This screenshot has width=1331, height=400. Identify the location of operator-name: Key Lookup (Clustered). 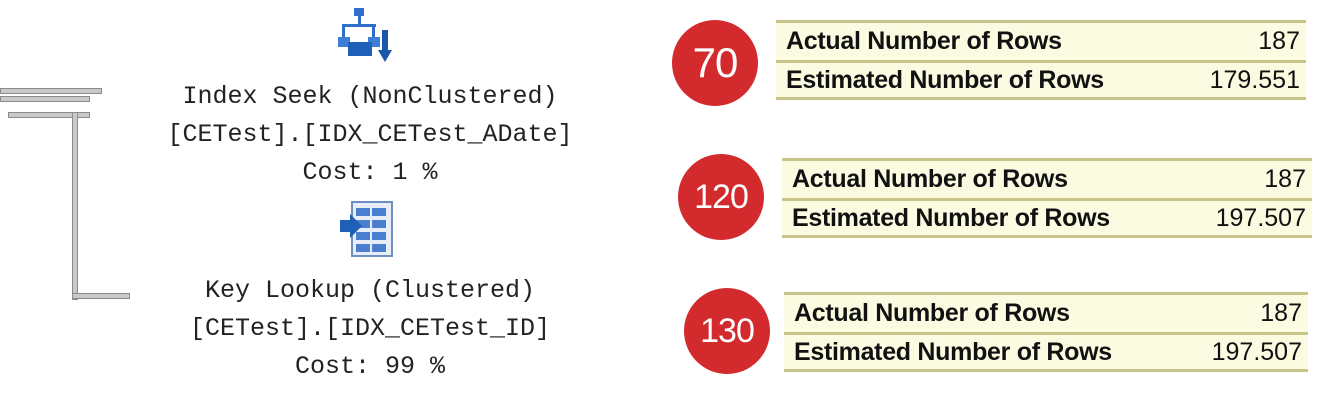
(370, 290).